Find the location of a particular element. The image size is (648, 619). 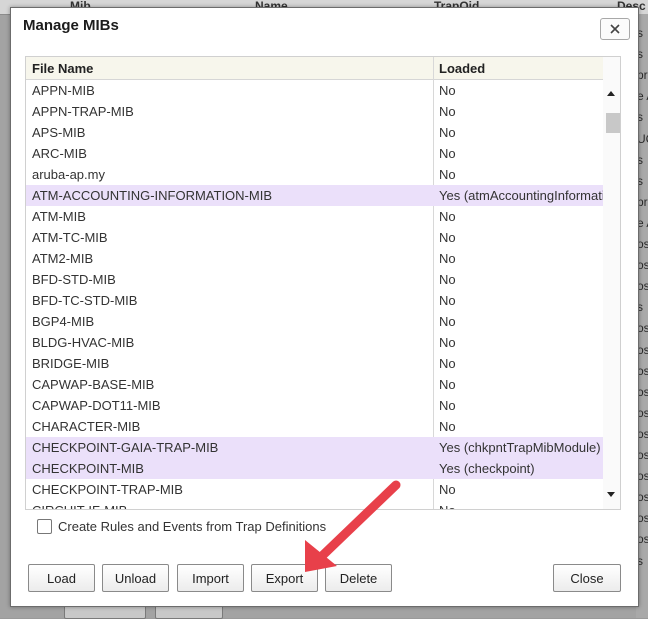

cell-file-name: ATM-TC-MIB is located at coordinates (70, 237).